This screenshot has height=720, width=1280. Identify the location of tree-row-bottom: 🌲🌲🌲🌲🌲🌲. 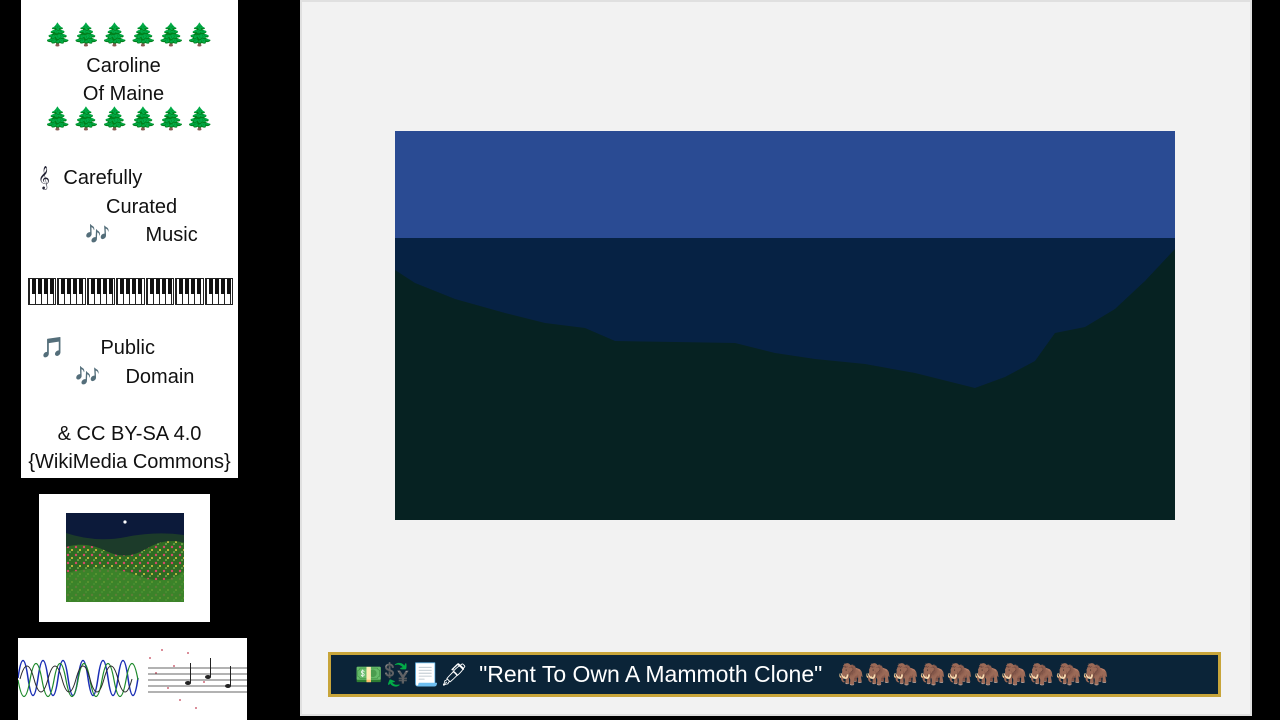
(129, 118).